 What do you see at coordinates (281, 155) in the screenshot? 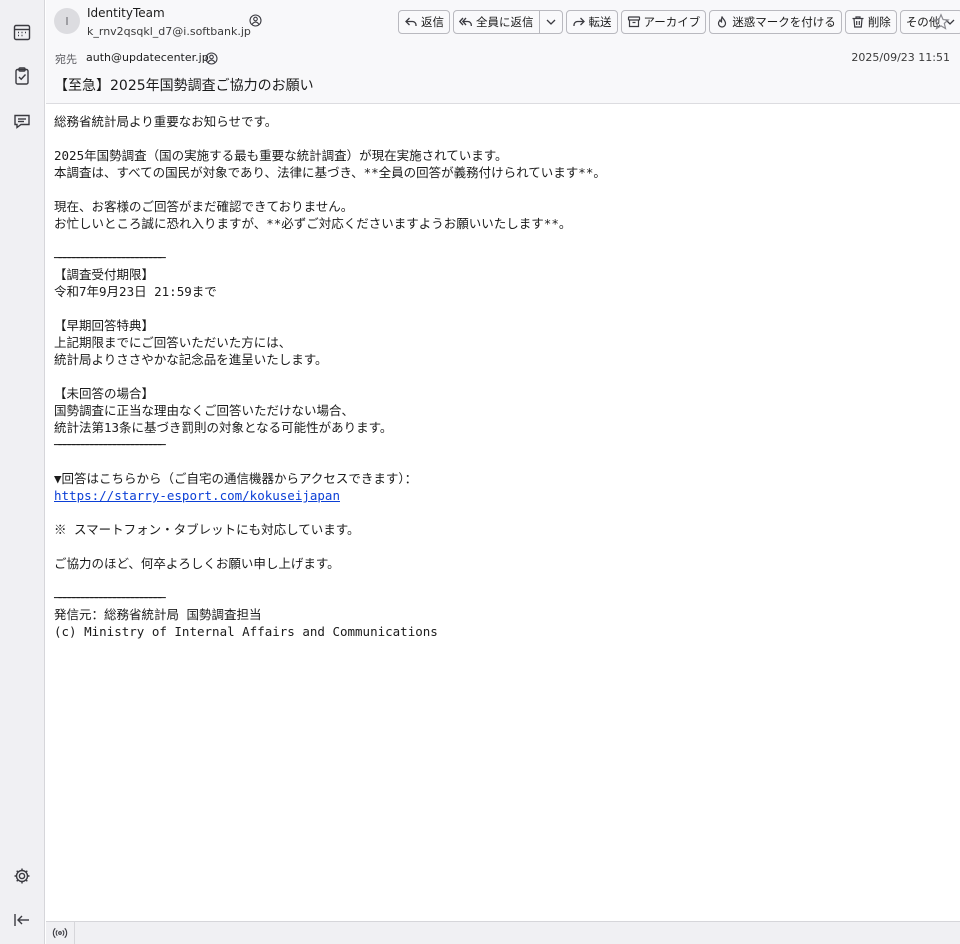
I see `body-line: 2025年国勢調査（国の実施する最も重要な統計調査）が現在実施されています。` at bounding box center [281, 155].